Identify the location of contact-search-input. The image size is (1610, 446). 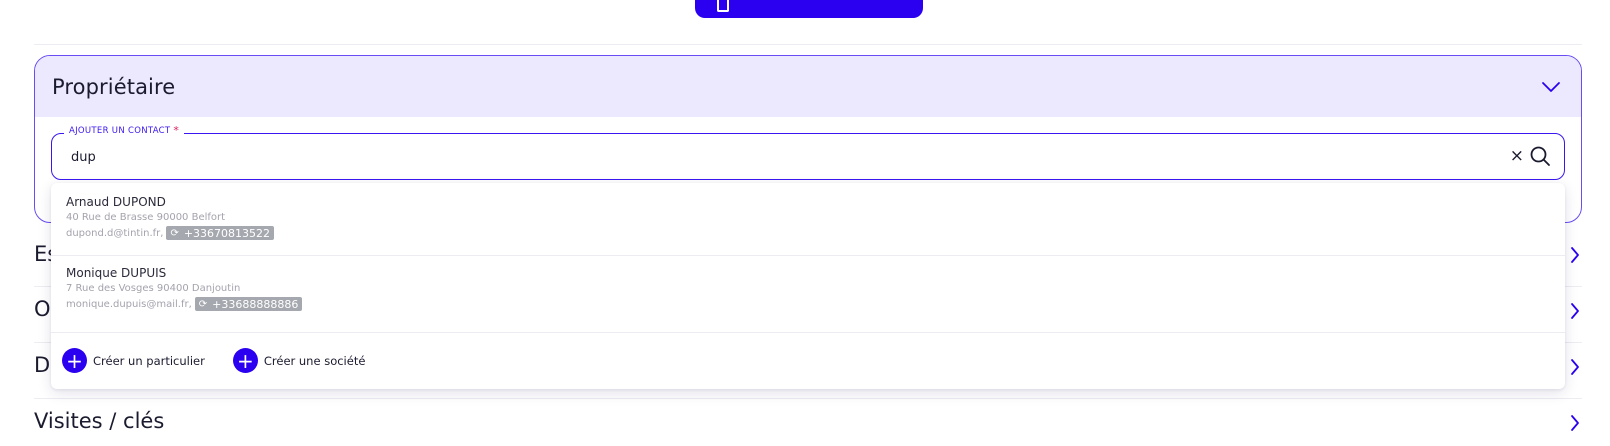
(761, 157).